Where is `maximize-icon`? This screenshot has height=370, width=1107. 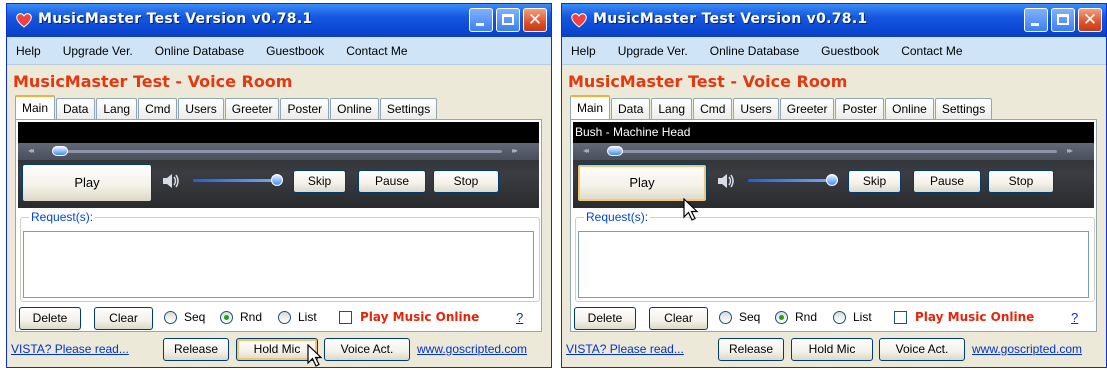
maximize-icon is located at coordinates (1063, 19).